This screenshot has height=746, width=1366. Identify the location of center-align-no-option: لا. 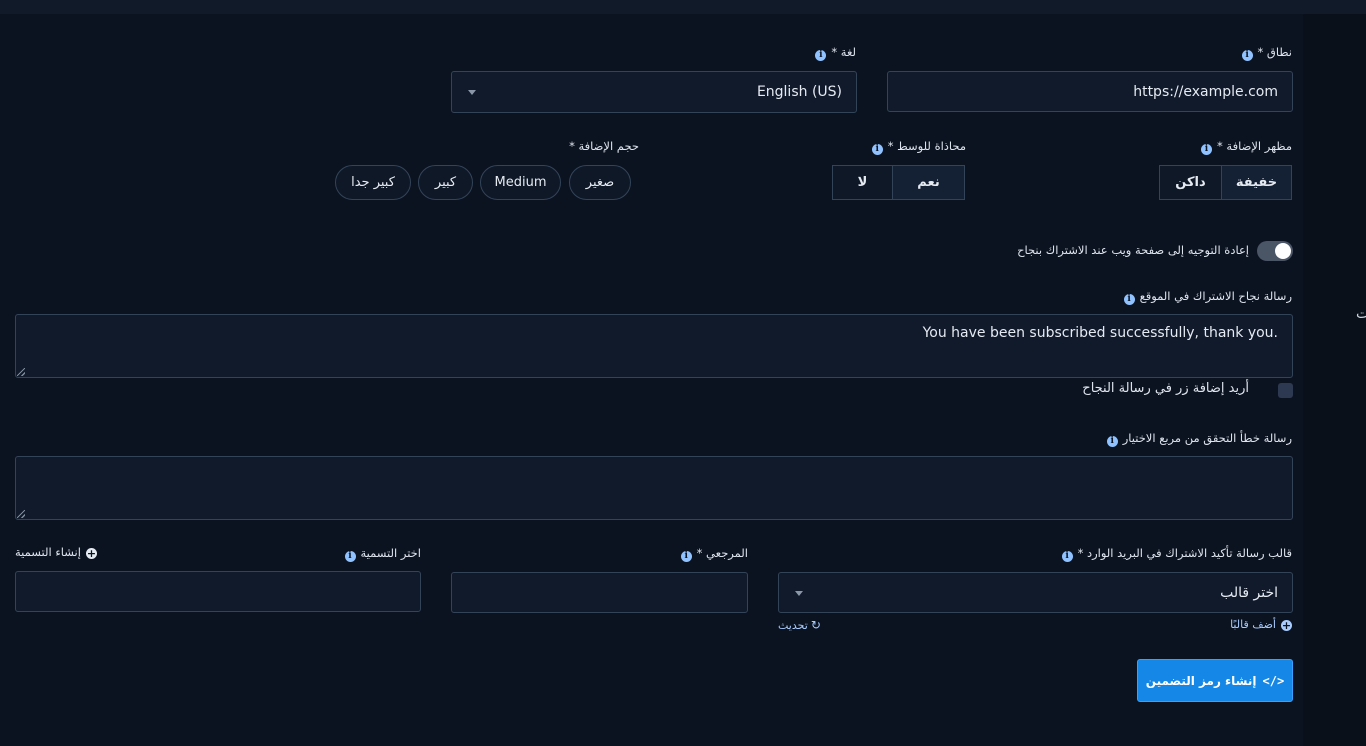
(862, 182).